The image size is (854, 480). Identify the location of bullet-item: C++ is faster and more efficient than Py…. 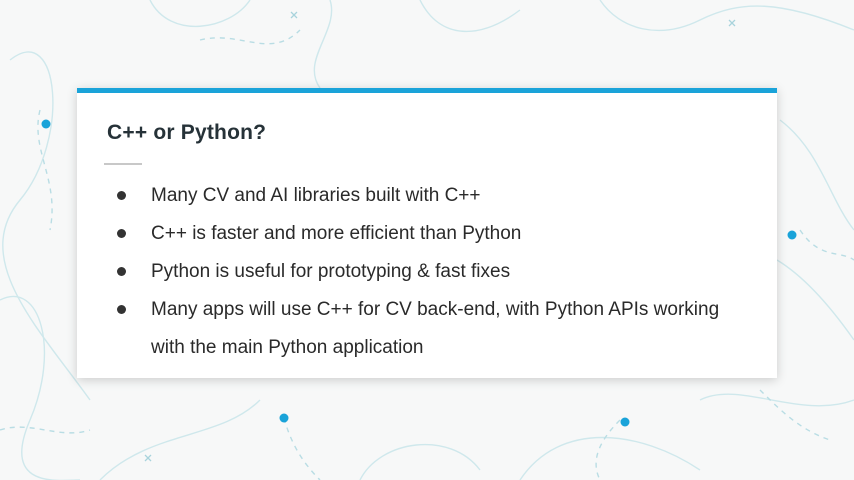
(437, 234).